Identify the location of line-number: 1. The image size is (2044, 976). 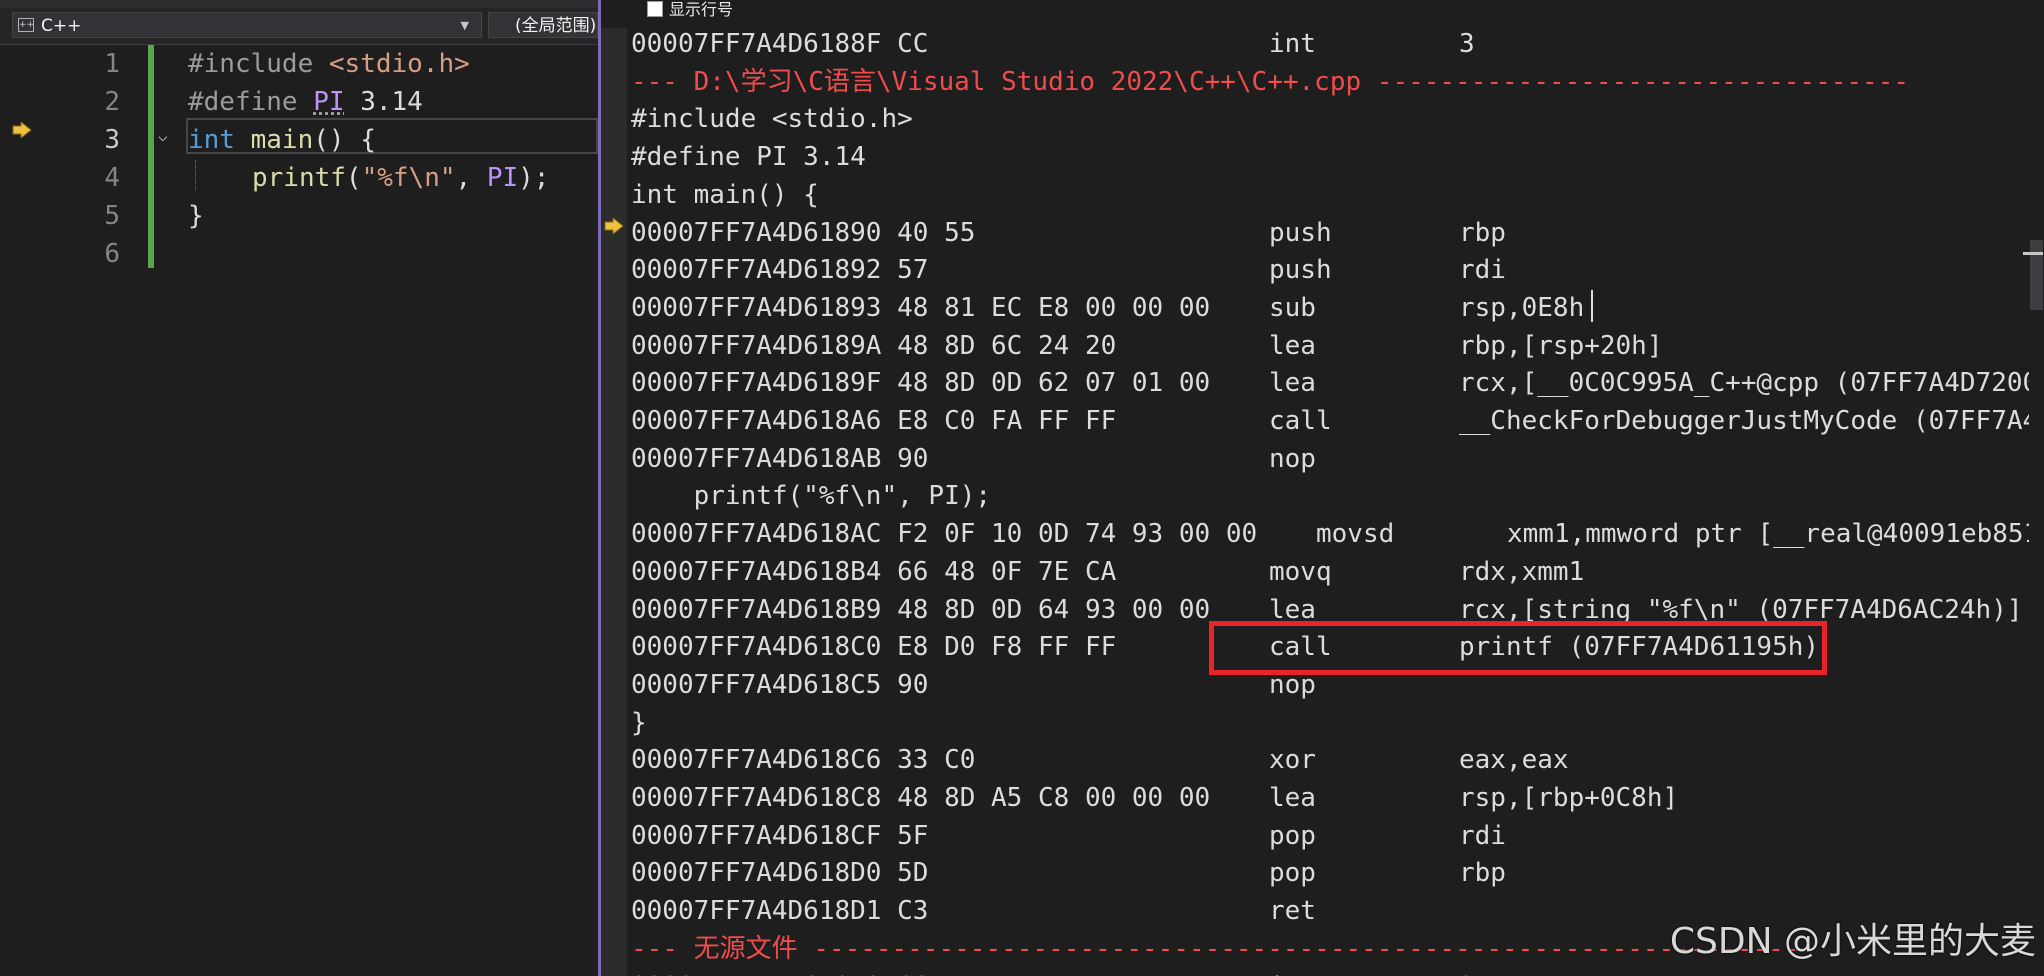
(112, 64).